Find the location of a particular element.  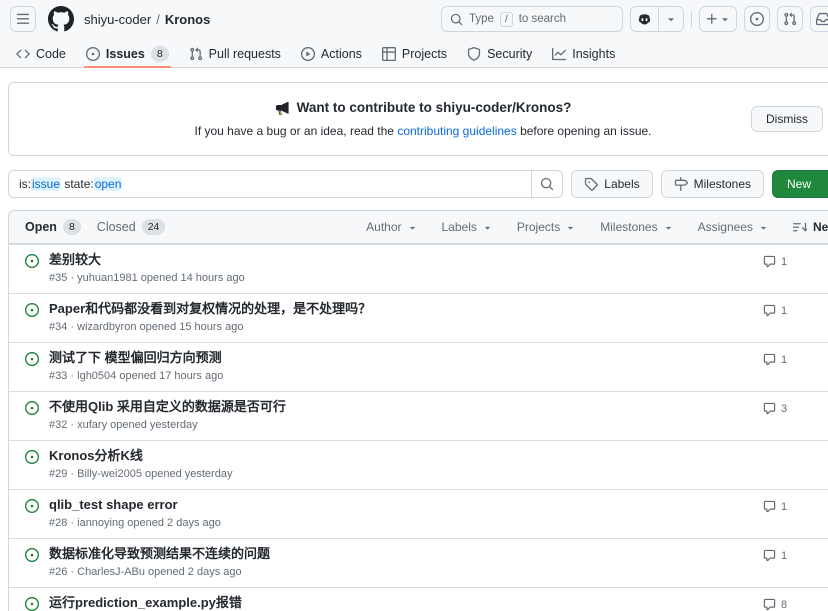

labels-filter-dropdown: Labels is located at coordinates (467, 227).